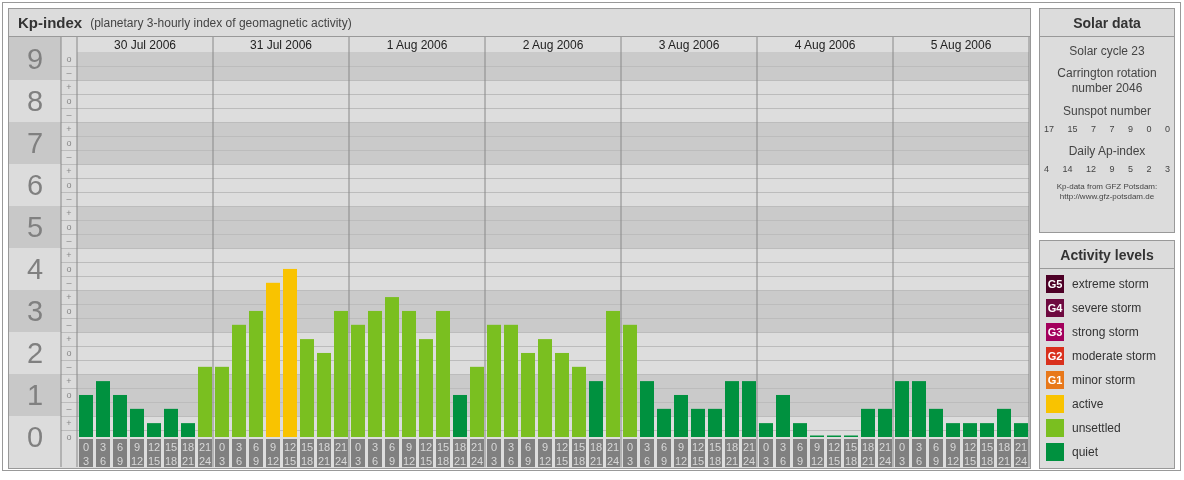 The height and width of the screenshot is (480, 1184). Describe the element at coordinates (961, 45) in the screenshot. I see `date-header: 5 Aug 2006` at that location.